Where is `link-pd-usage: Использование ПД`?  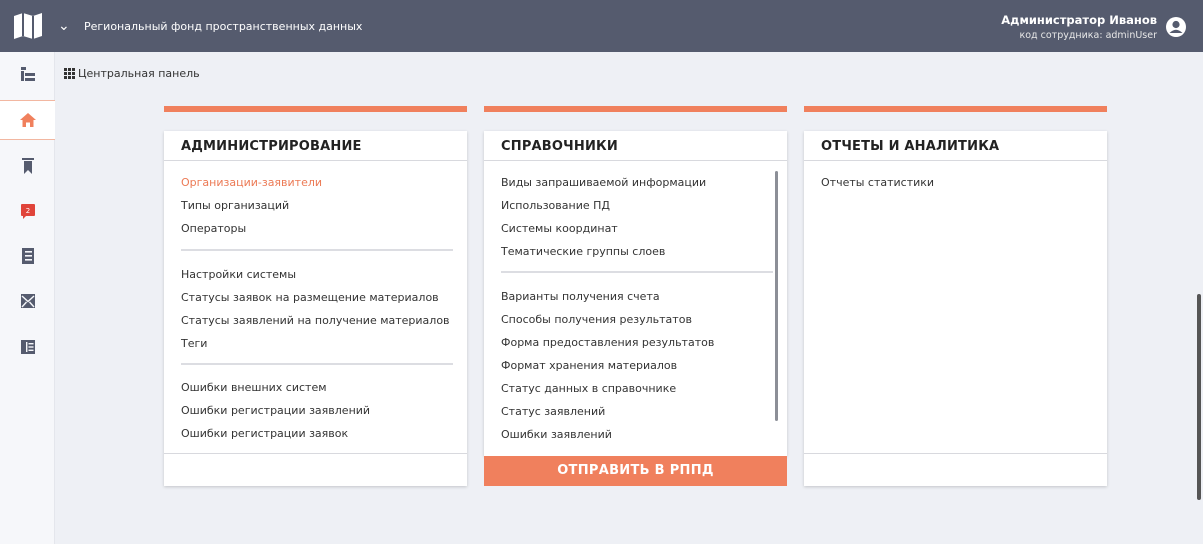 link-pd-usage: Использование ПД is located at coordinates (555, 205).